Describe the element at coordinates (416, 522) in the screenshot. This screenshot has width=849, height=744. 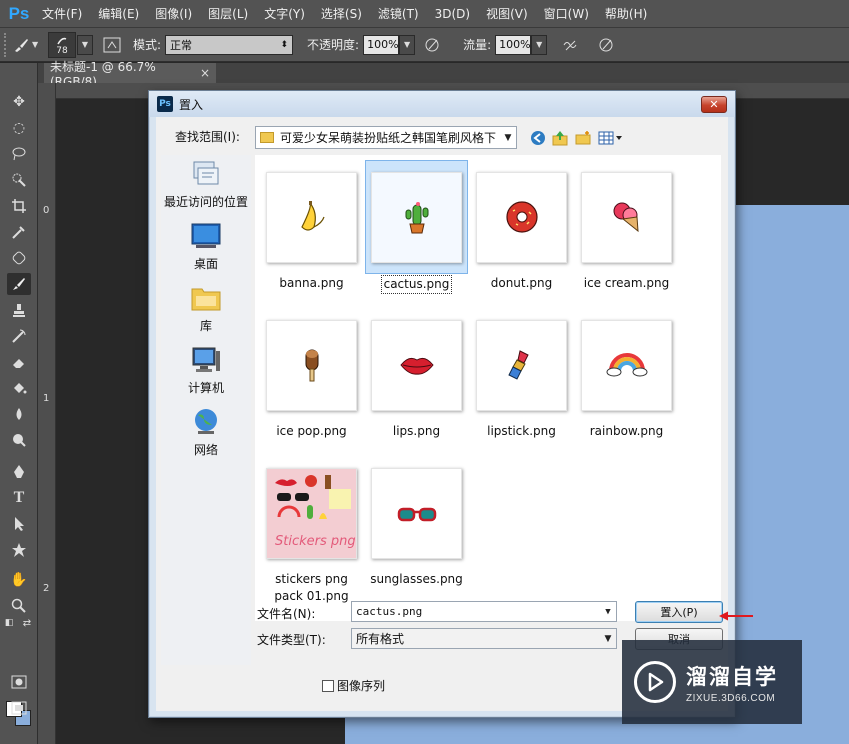
I see `file-item: sunglasses.png` at that location.